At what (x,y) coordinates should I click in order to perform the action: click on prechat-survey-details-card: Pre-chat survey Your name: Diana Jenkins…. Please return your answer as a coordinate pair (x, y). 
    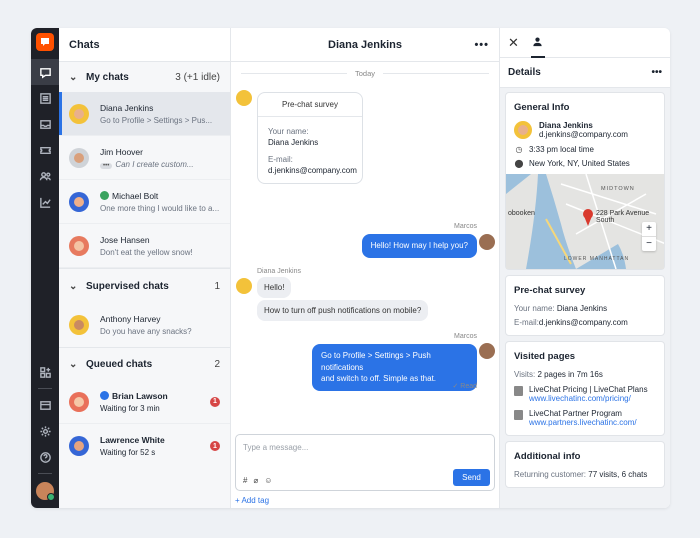
    Looking at the image, I should click on (585, 305).